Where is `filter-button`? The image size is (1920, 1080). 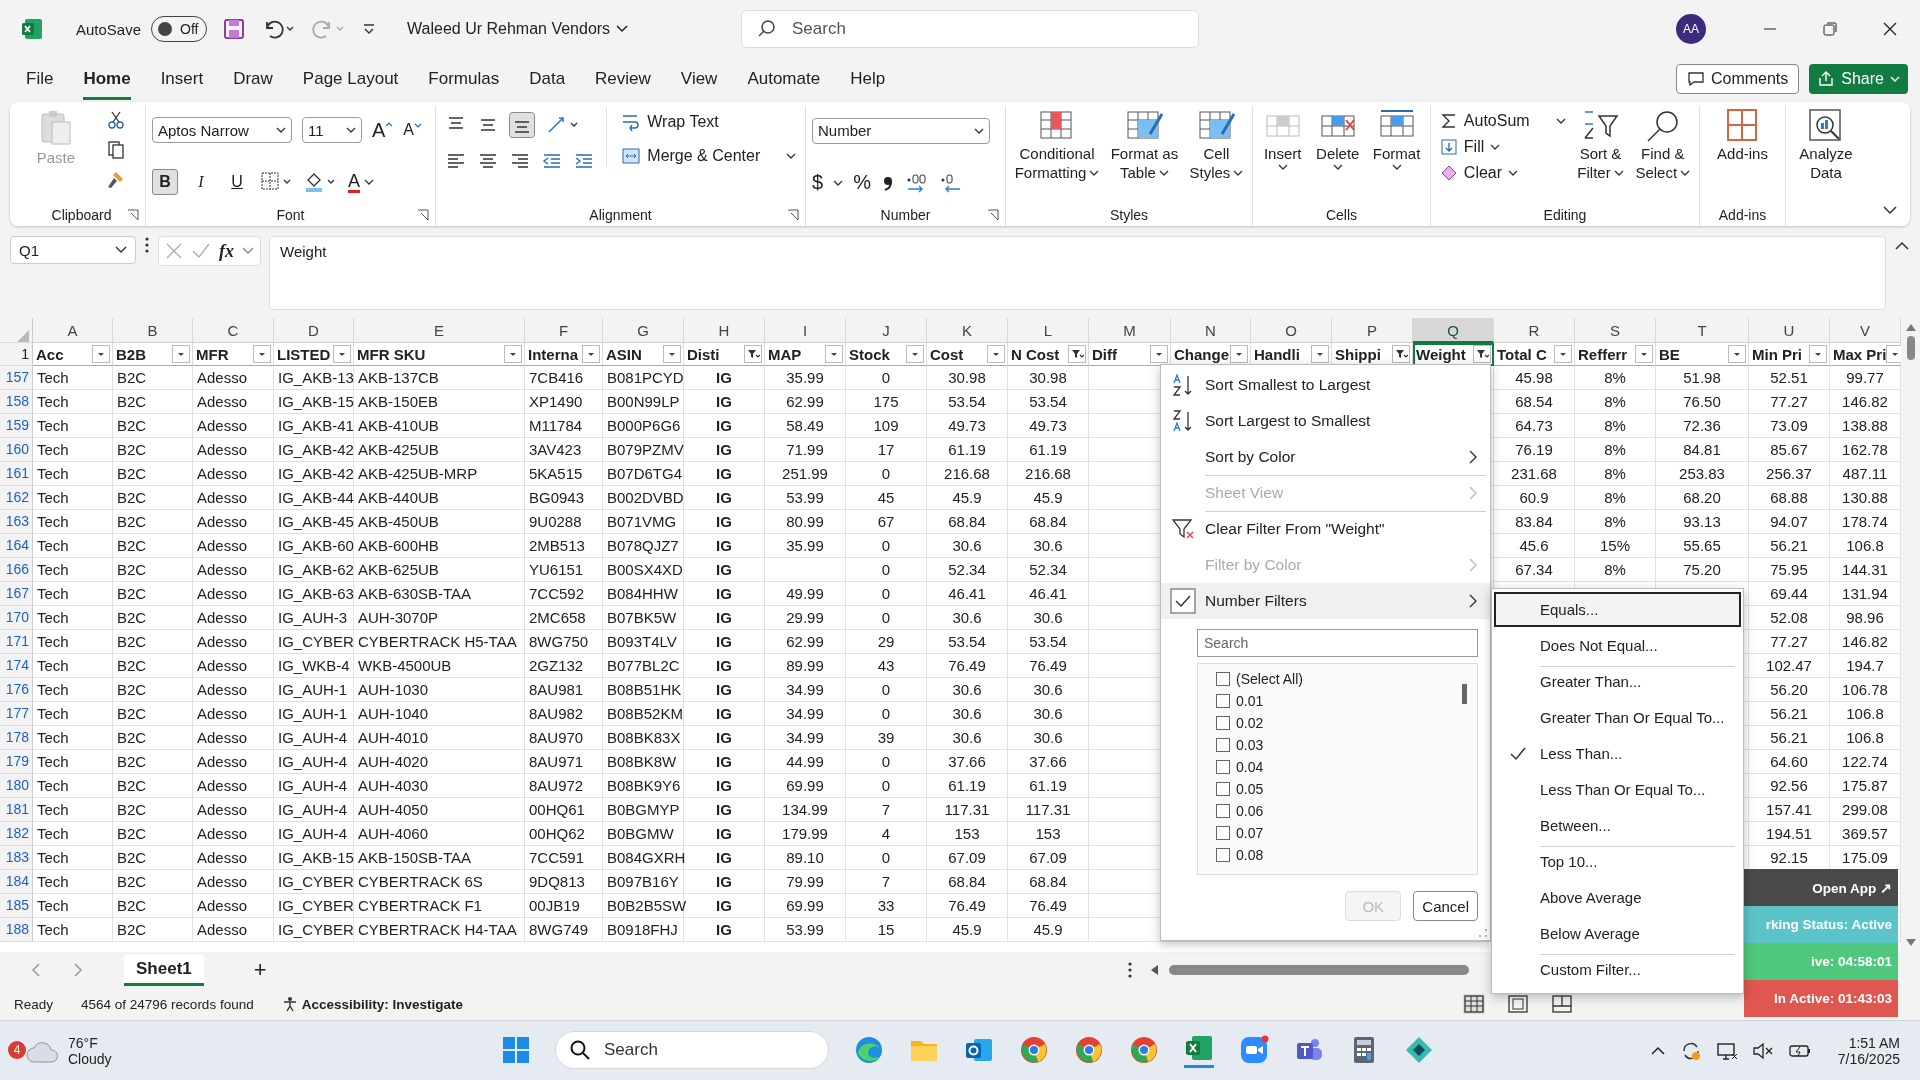 filter-button is located at coordinates (1401, 354).